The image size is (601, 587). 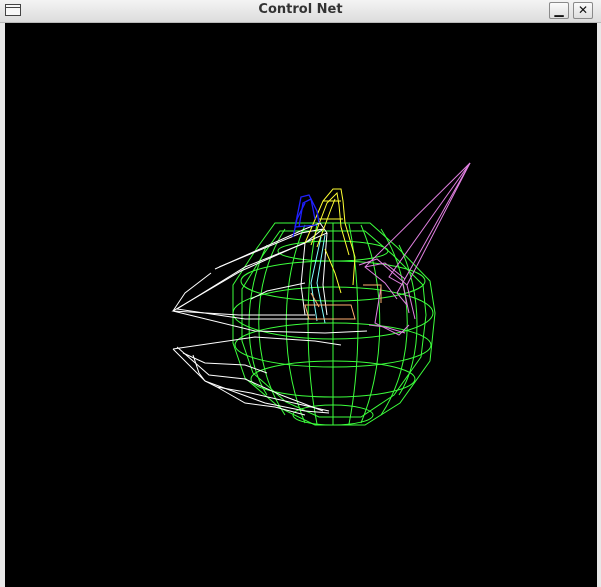 I want to click on close-icon: ✕, so click(x=583, y=10).